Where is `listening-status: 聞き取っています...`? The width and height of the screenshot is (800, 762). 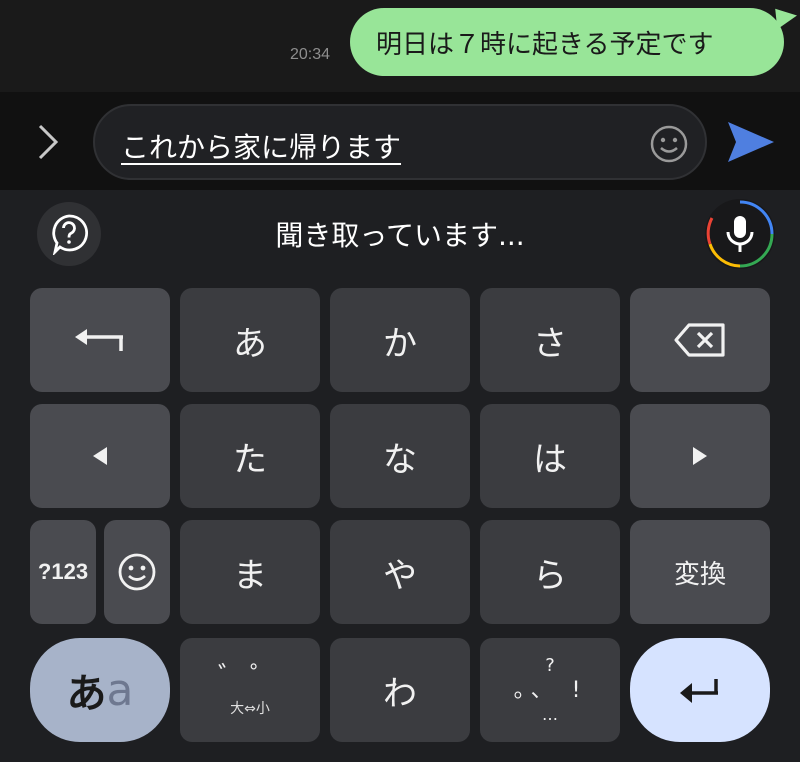 listening-status: 聞き取っています... is located at coordinates (400, 235).